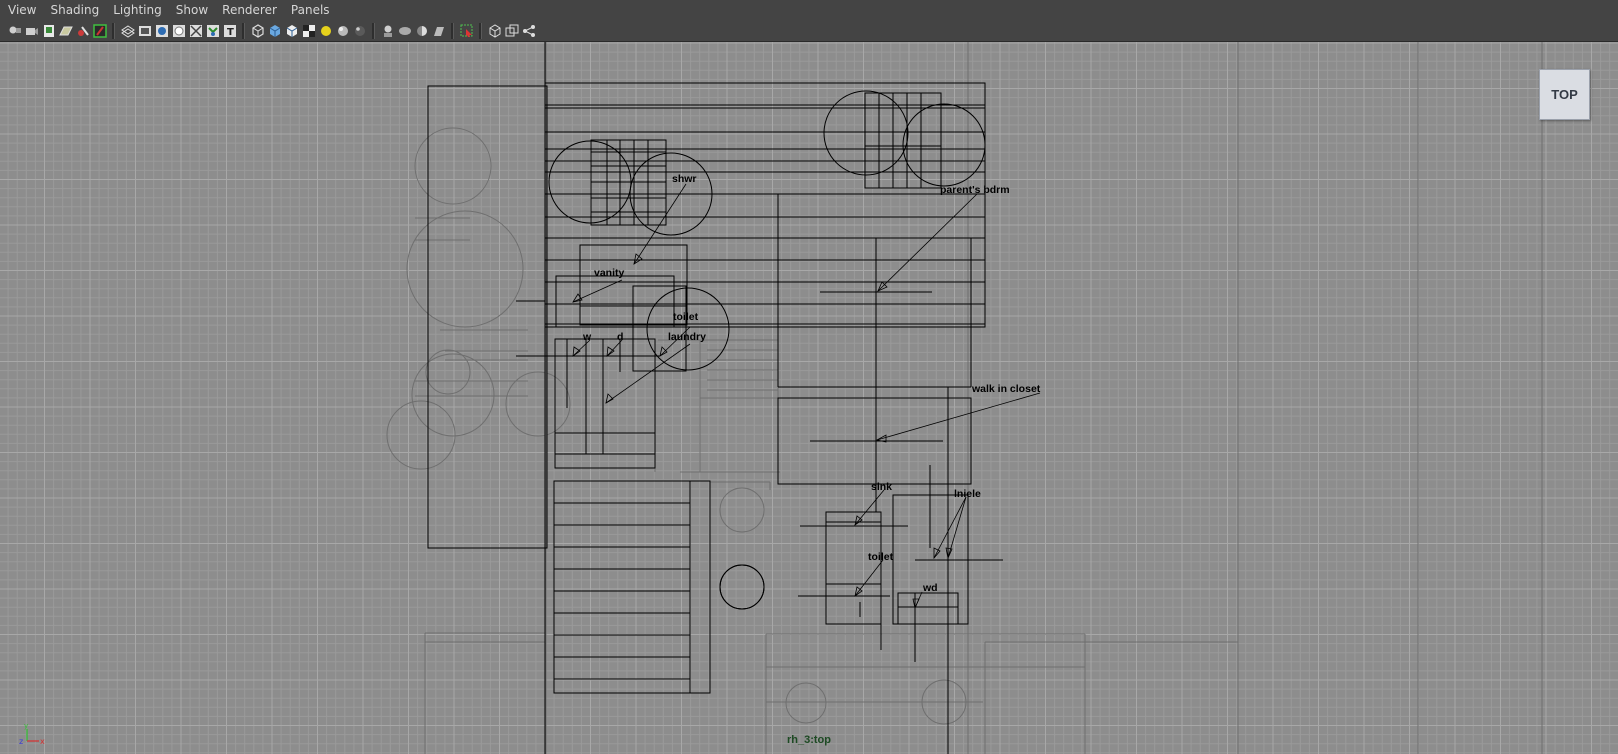 This screenshot has height=754, width=1618. Describe the element at coordinates (360, 31) in the screenshot. I see `shading-ball-icon` at that location.